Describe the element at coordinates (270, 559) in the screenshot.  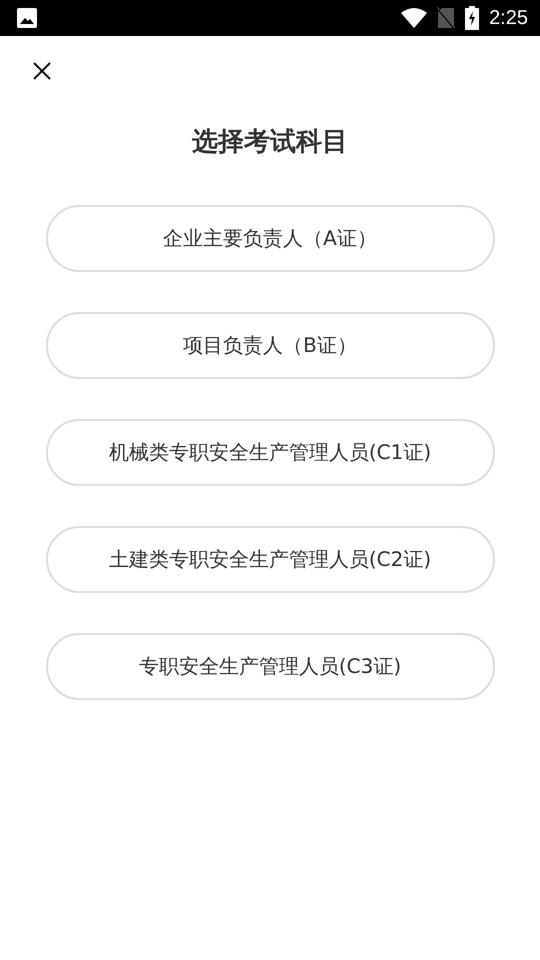
I see `exam-option-button: 土建类专职安全生产管理人员(C2证)` at that location.